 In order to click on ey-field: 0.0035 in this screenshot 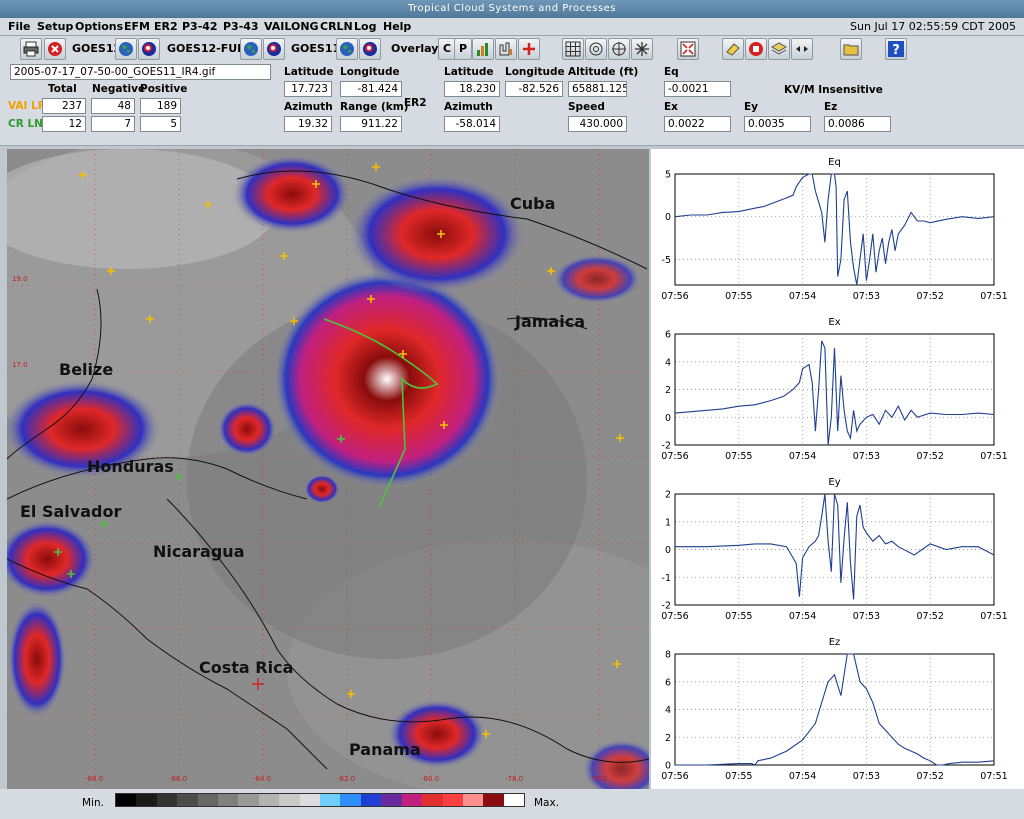, I will do `click(777, 124)`.